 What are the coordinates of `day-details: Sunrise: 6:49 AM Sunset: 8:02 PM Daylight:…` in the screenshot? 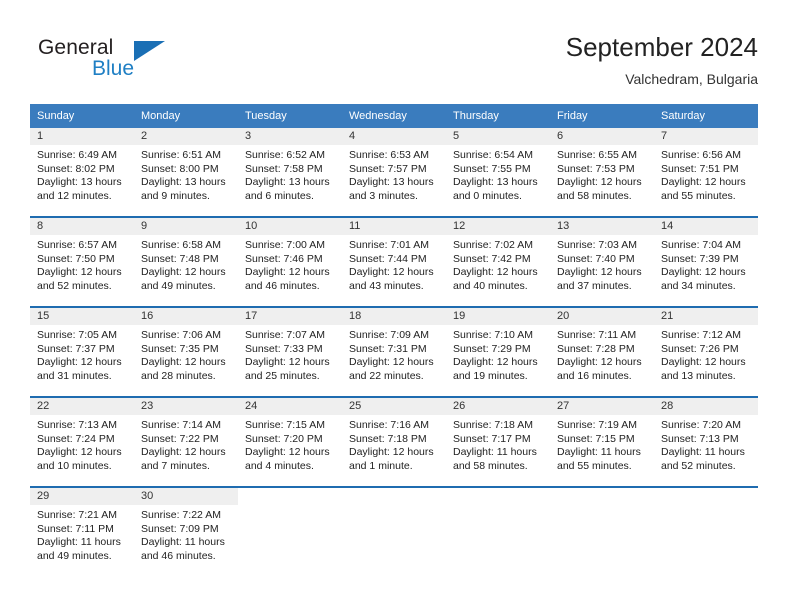 It's located at (82, 174).